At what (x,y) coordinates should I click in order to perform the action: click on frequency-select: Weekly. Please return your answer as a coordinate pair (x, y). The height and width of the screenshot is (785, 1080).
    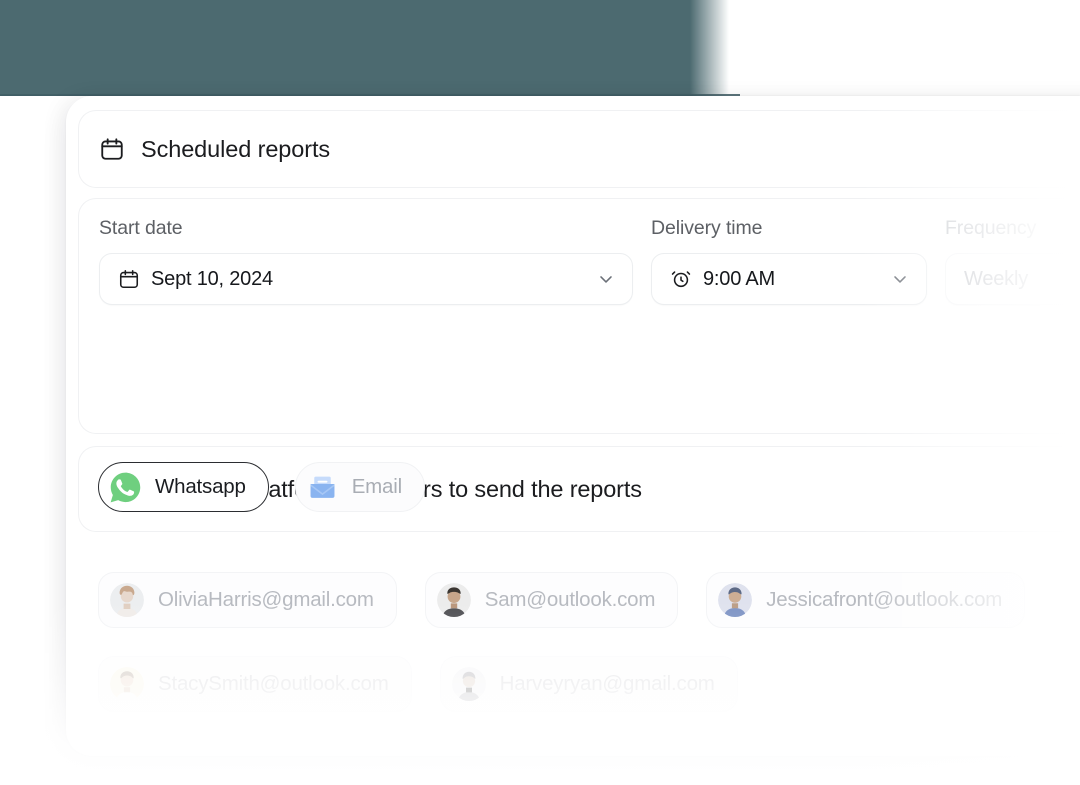
    Looking at the image, I should click on (1012, 279).